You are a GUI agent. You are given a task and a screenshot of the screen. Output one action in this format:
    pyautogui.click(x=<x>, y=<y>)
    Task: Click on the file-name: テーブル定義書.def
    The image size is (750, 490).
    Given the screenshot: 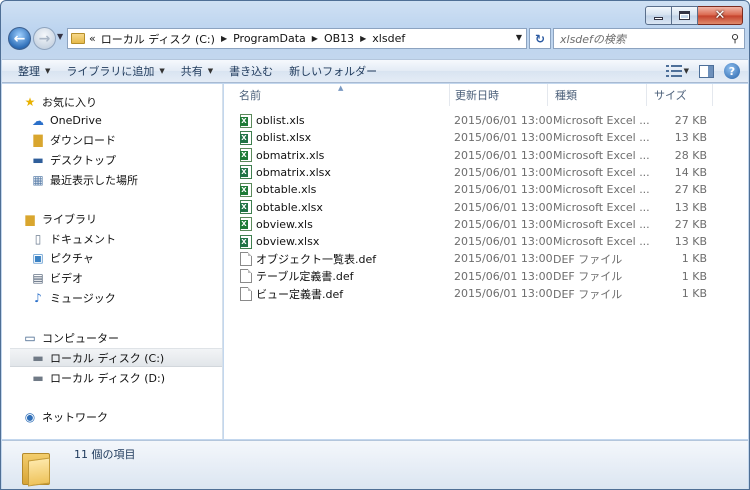 What is the action you would take?
    pyautogui.click(x=305, y=277)
    